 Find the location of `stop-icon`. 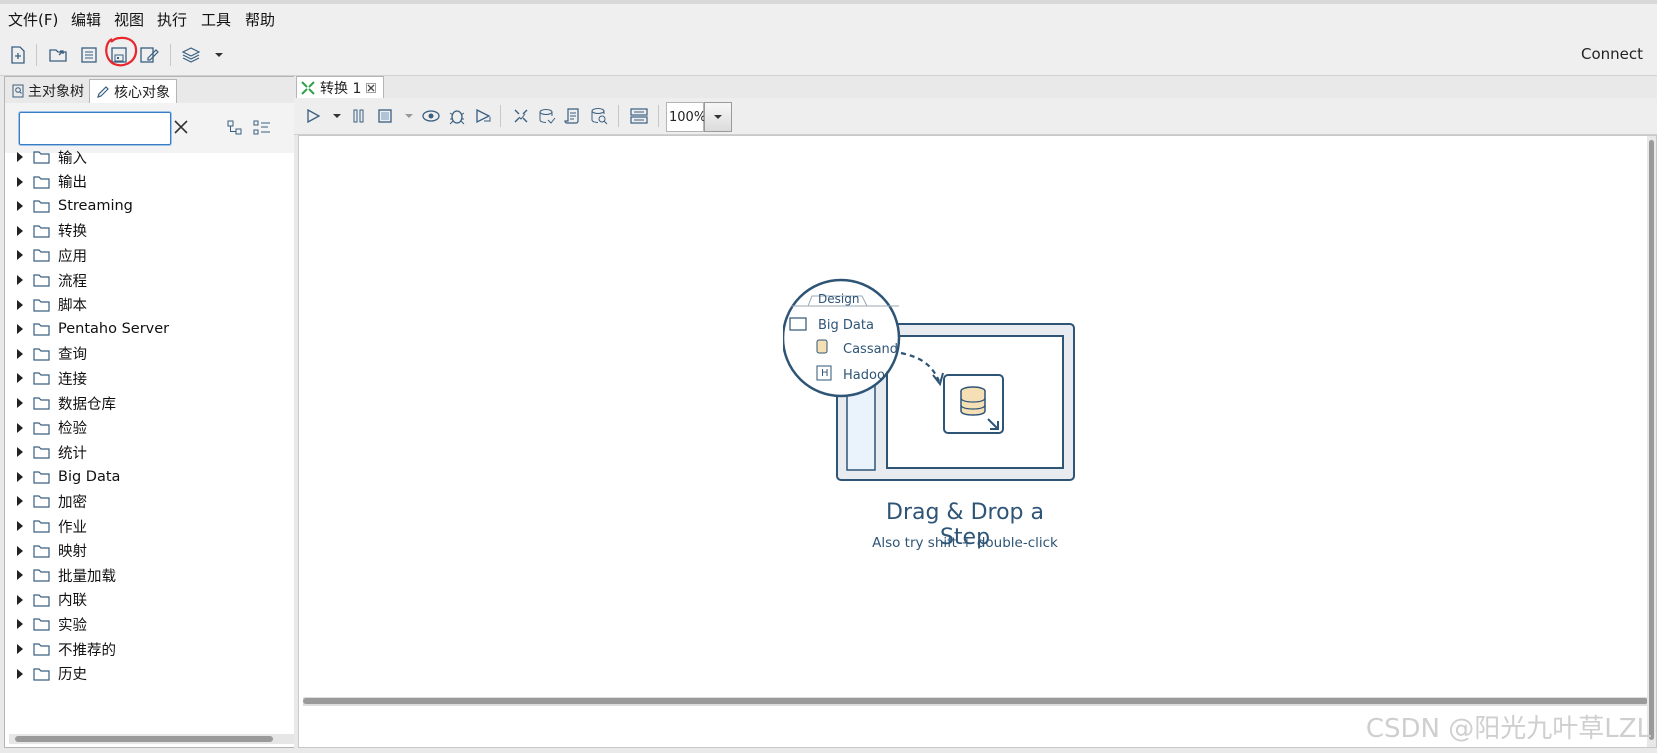

stop-icon is located at coordinates (385, 116).